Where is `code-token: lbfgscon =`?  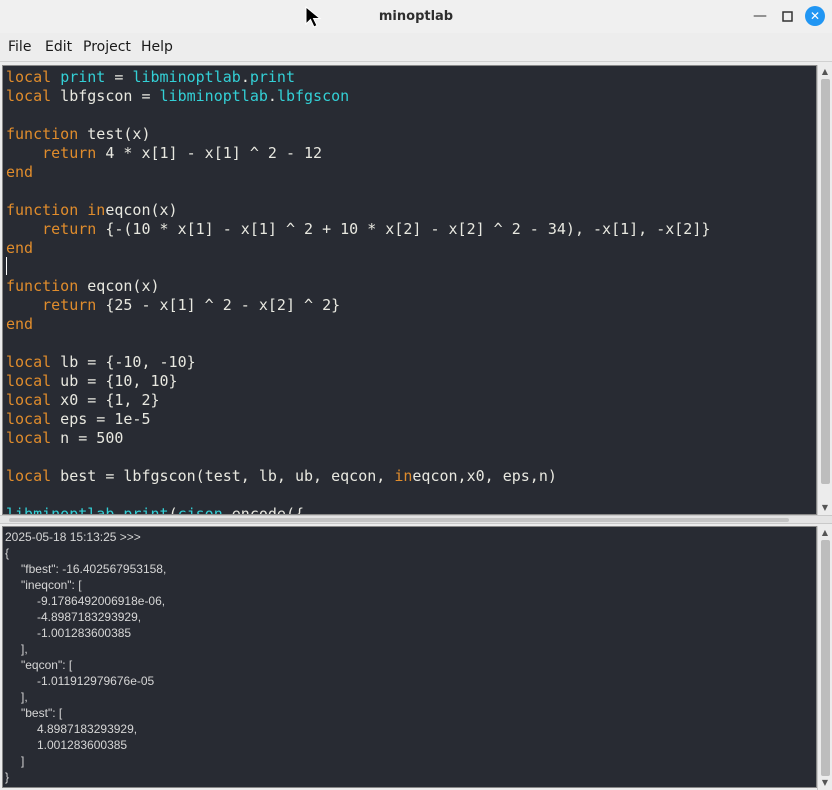 code-token: lbfgscon = is located at coordinates (105, 96).